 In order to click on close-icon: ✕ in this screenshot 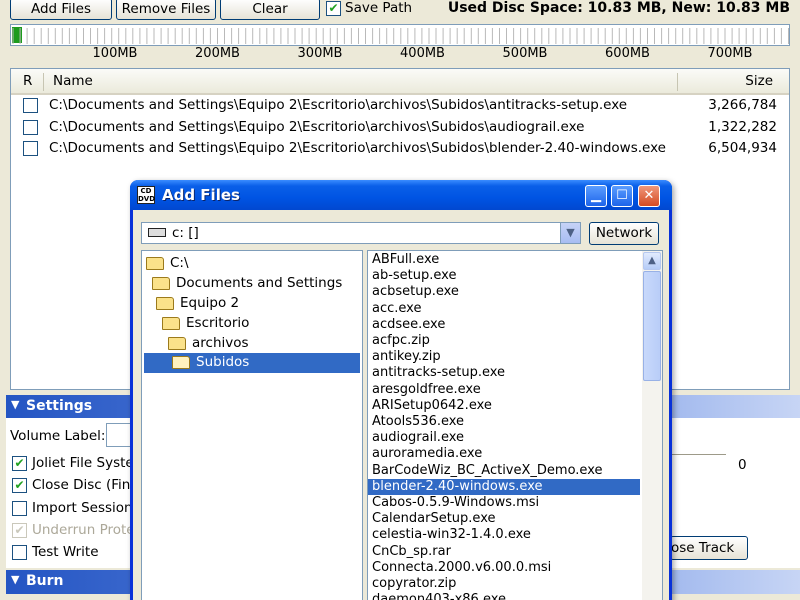, I will do `click(649, 195)`.